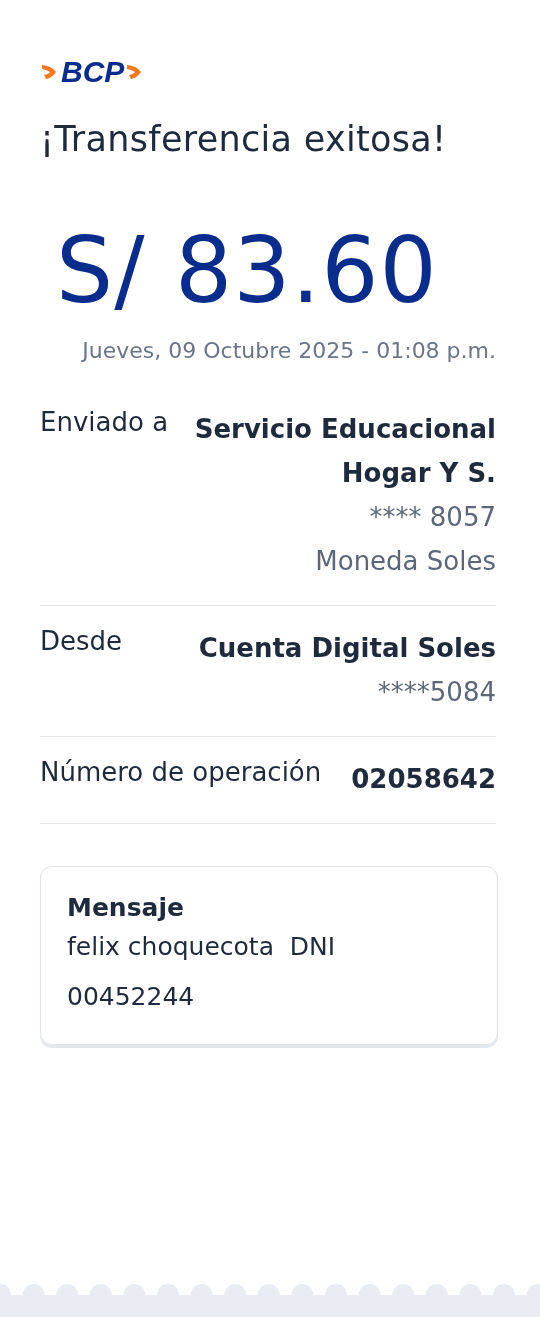  What do you see at coordinates (81, 642) in the screenshot?
I see `detail-label: Desde` at bounding box center [81, 642].